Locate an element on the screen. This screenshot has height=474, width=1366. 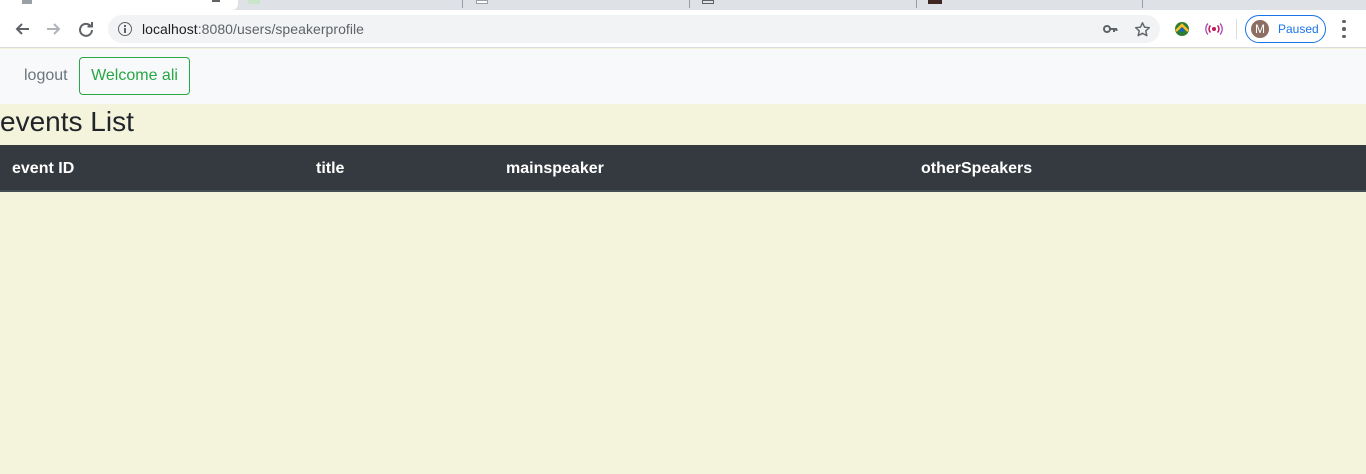
column-header-event-id: event ID is located at coordinates (43, 168).